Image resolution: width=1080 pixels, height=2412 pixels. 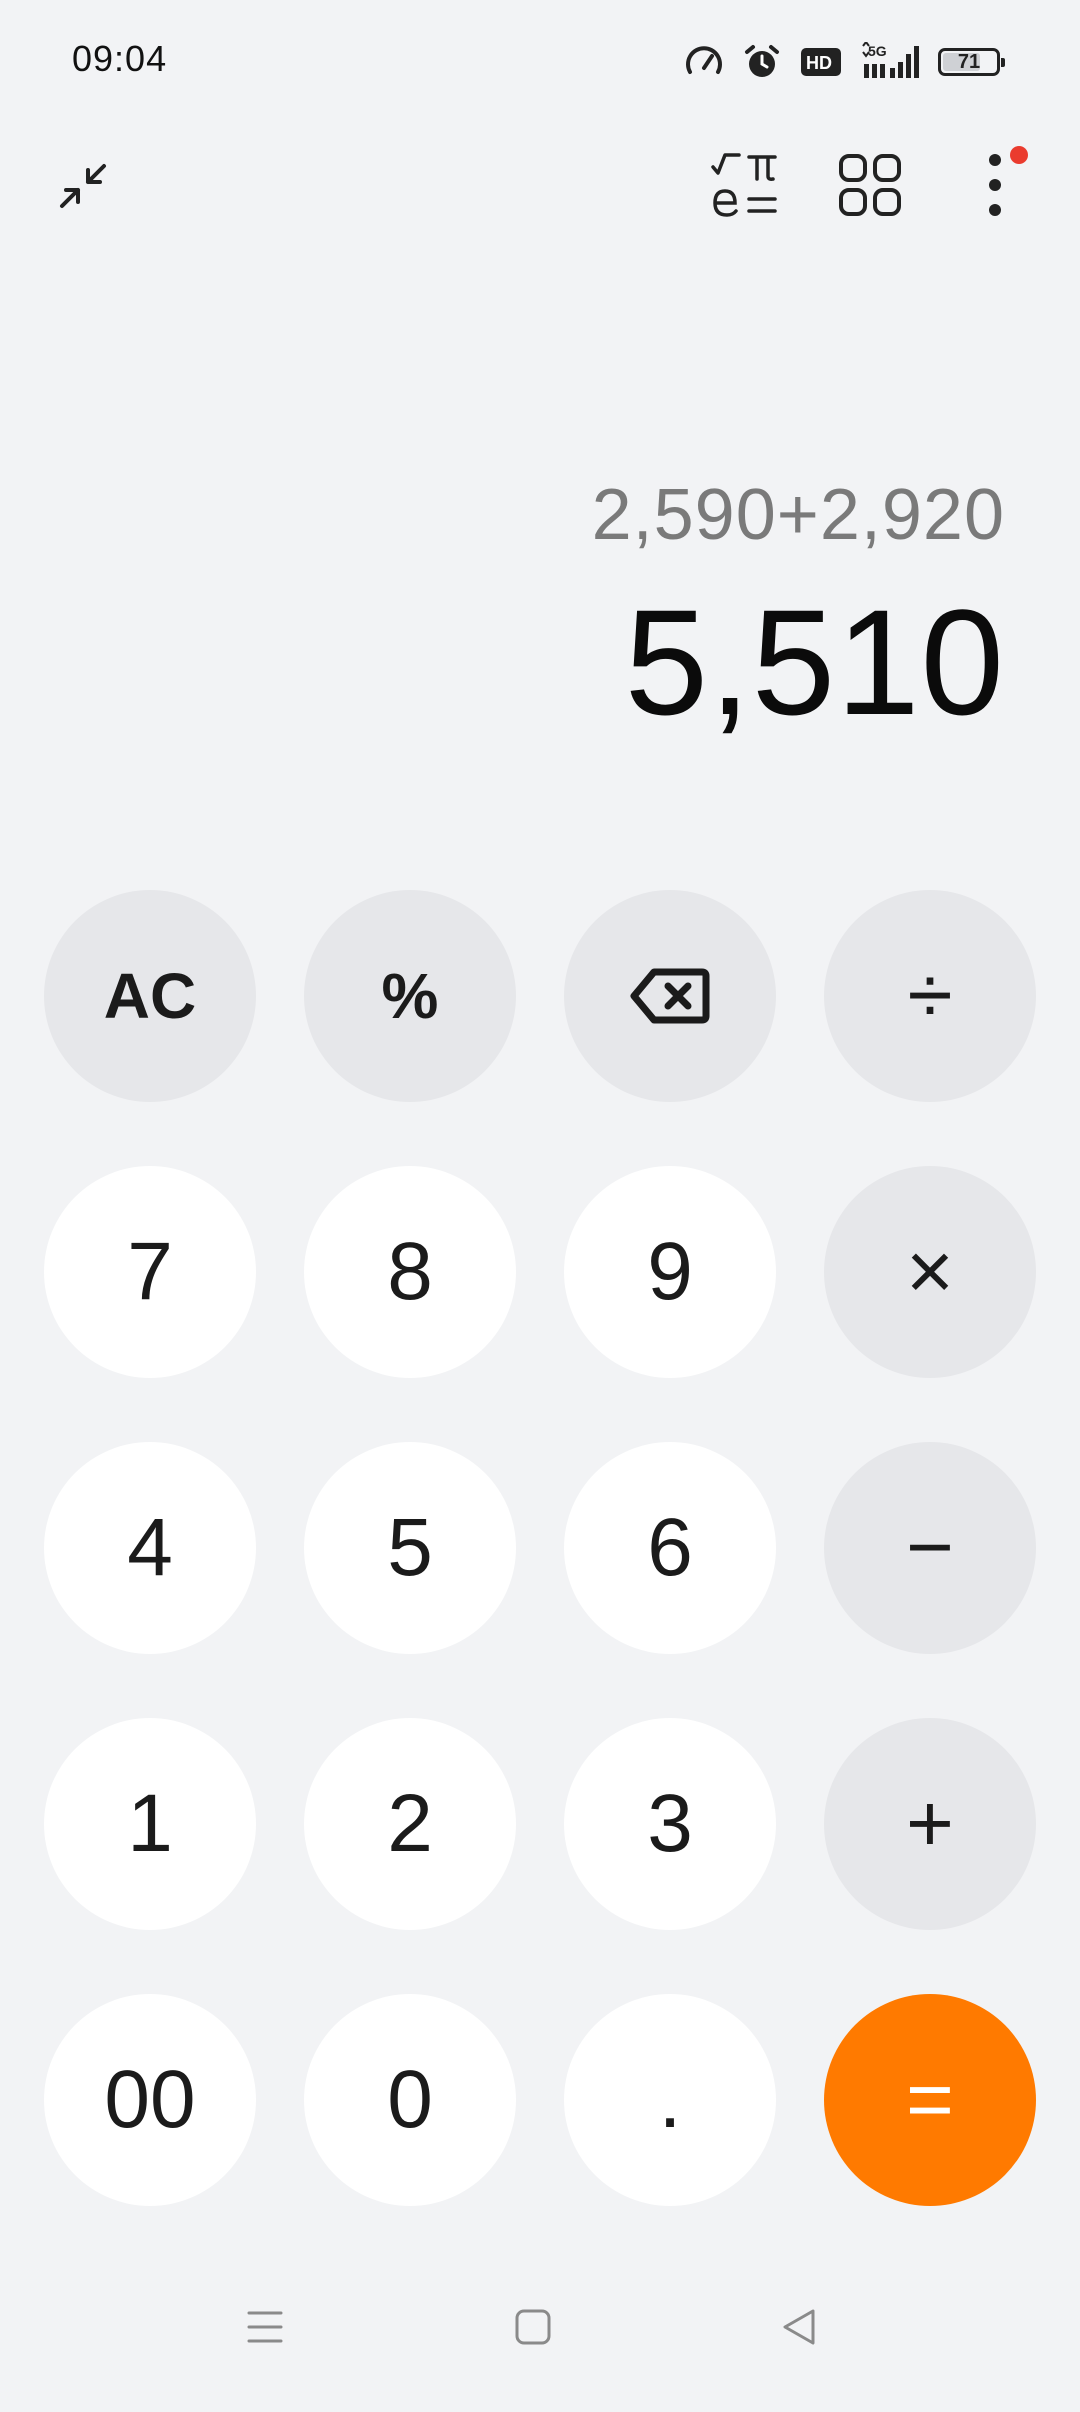 I want to click on digit-6-button: 6, so click(x=670, y=1548).